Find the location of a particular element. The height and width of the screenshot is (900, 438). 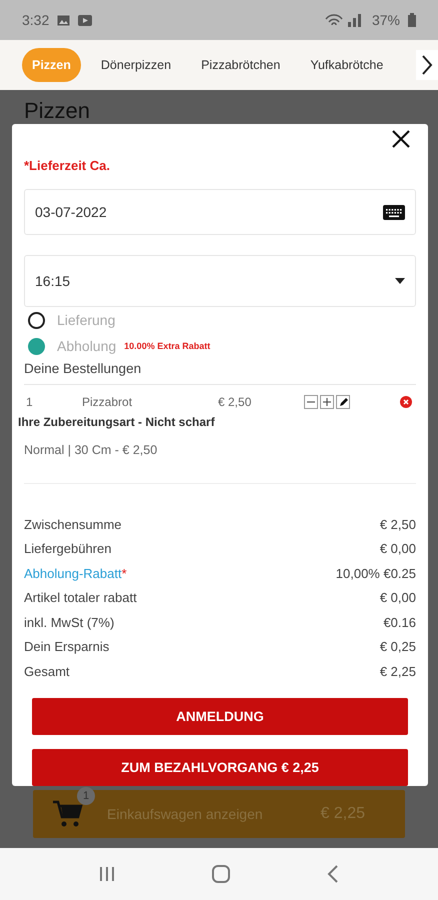

chevron-right-icon is located at coordinates (427, 65).